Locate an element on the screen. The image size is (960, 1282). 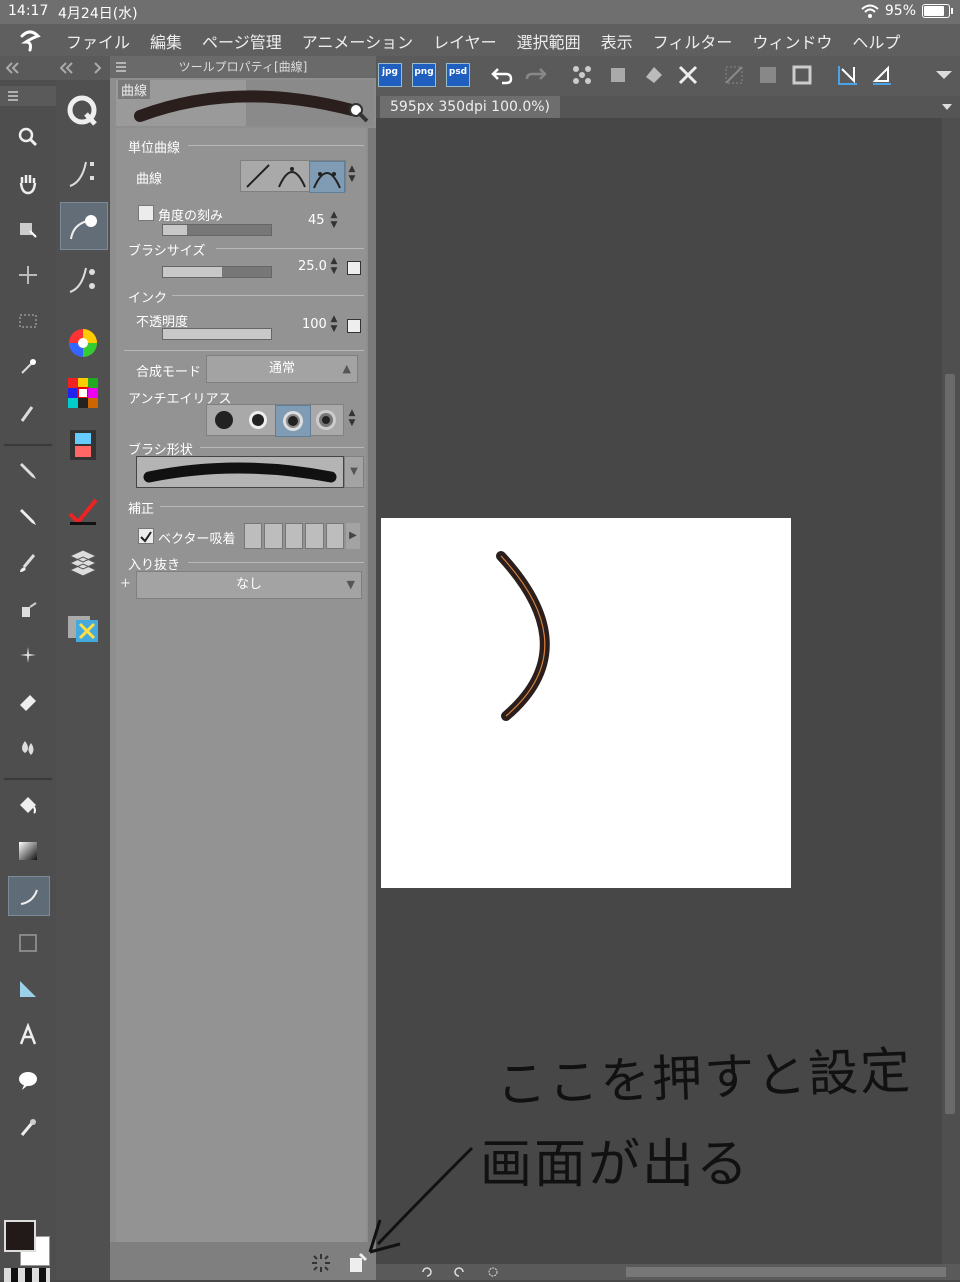
sub-tool-straight-line is located at coordinates (83, 173).